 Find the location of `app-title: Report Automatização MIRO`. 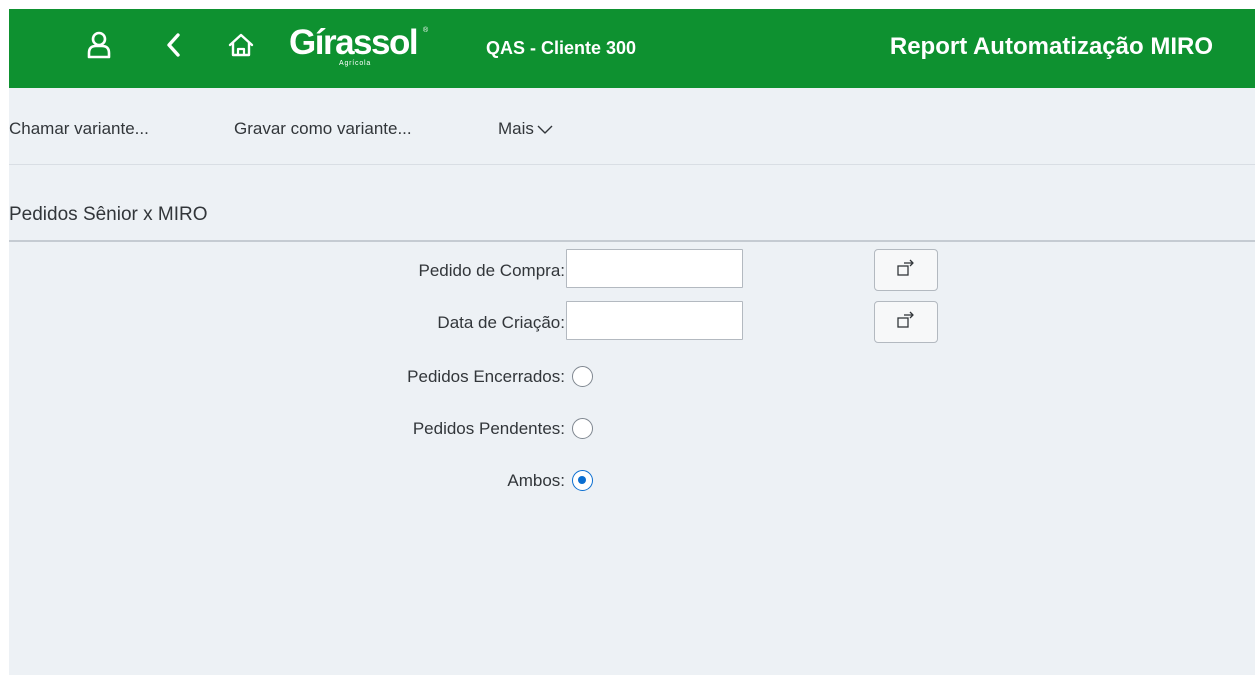

app-title: Report Automatização MIRO is located at coordinates (1051, 46).